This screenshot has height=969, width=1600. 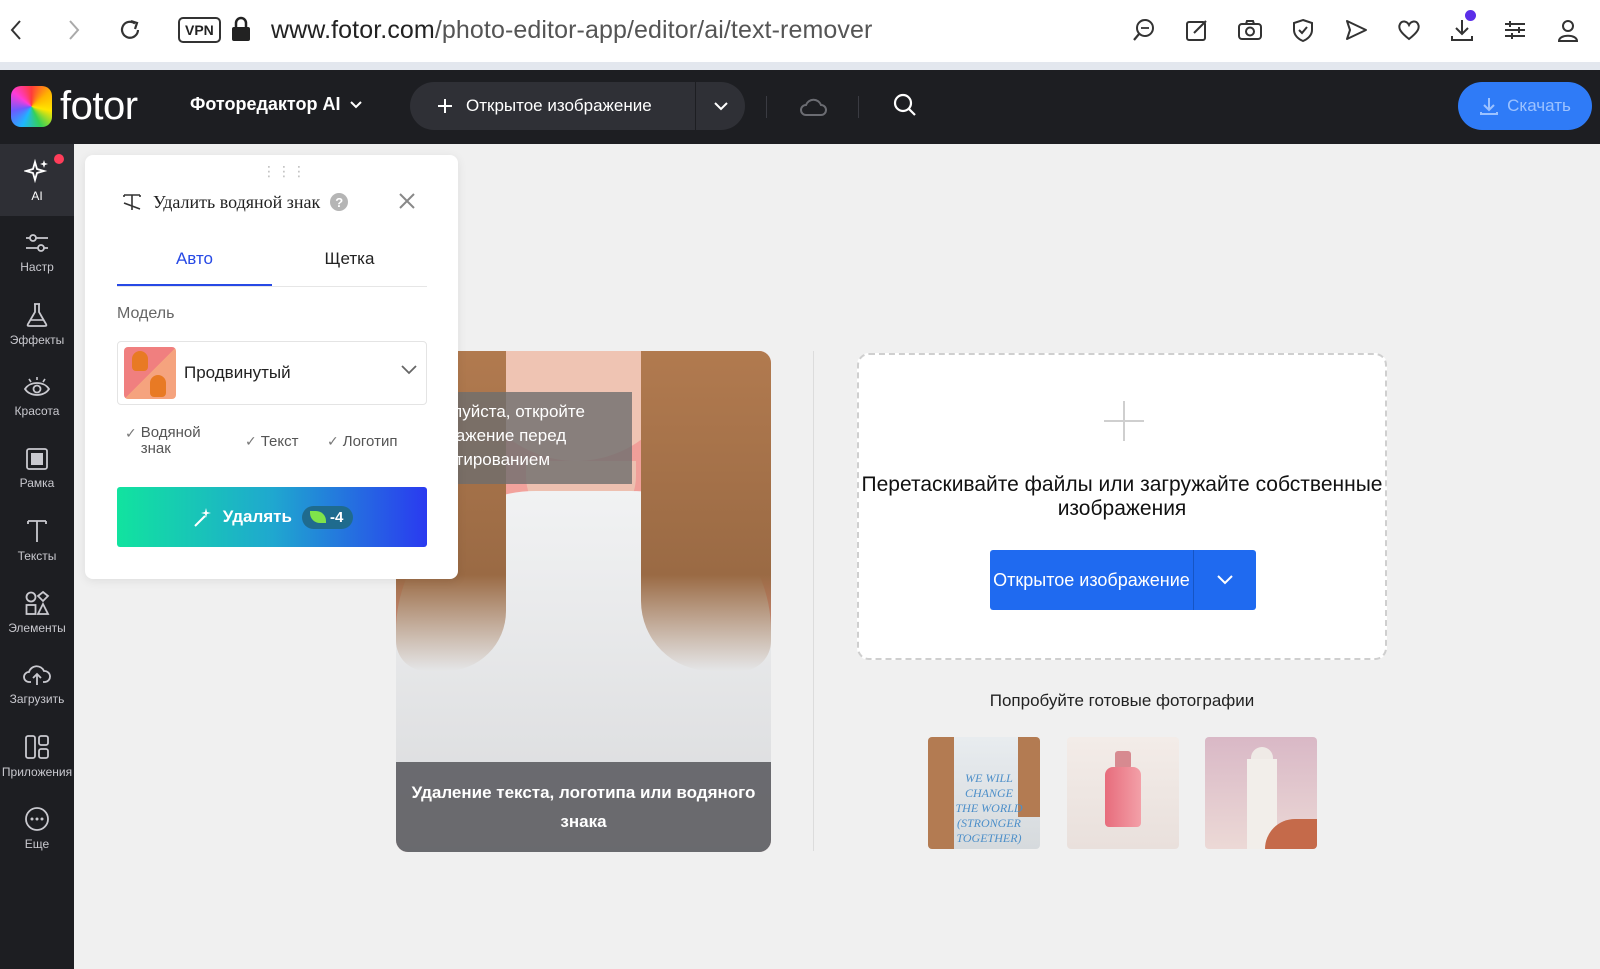 What do you see at coordinates (202, 517) in the screenshot?
I see `magic-wand-icon` at bounding box center [202, 517].